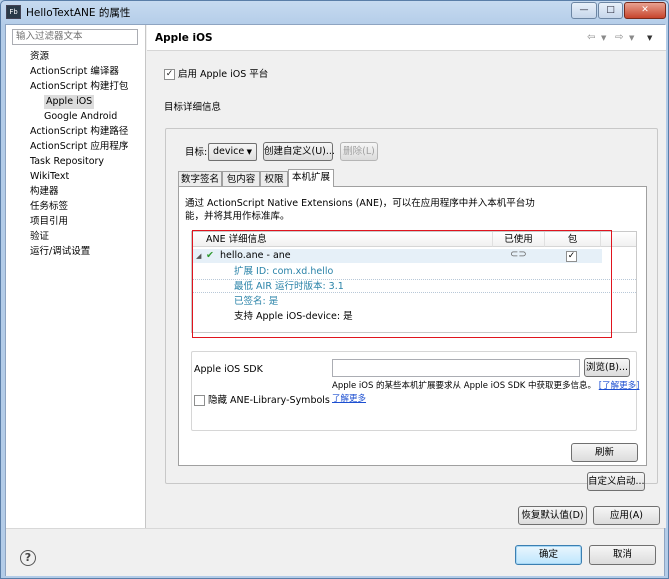  What do you see at coordinates (60, 252) in the screenshot?
I see `sidebar-item: 运行/调试设置` at bounding box center [60, 252].